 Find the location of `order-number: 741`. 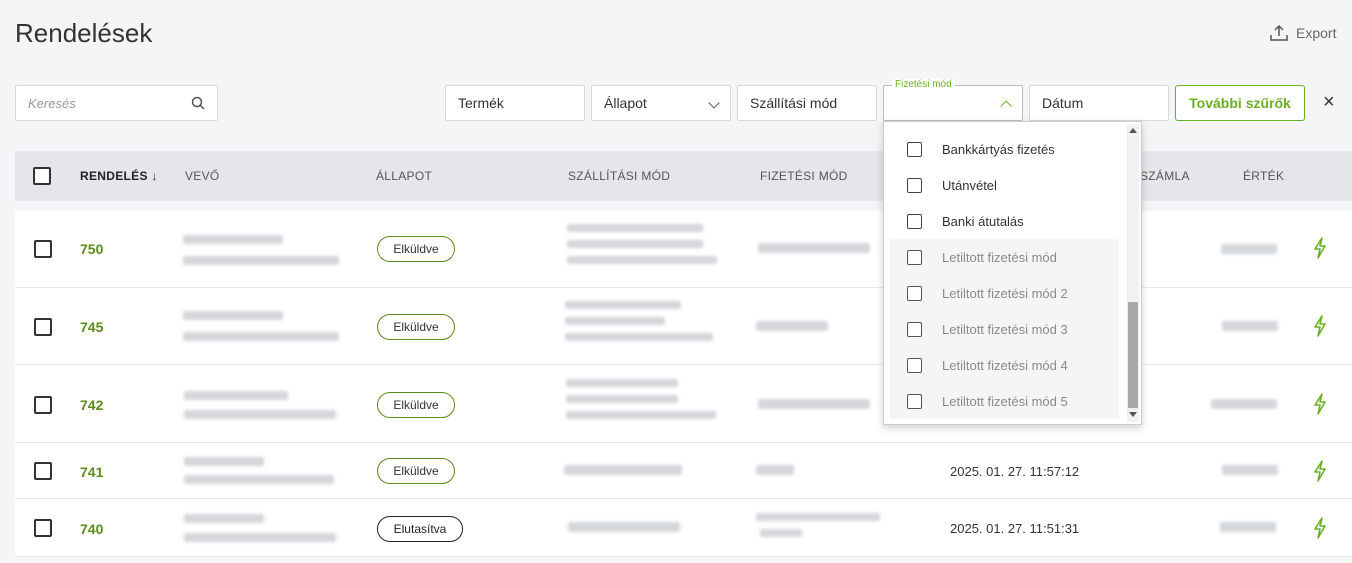

order-number: 741 is located at coordinates (91, 472).